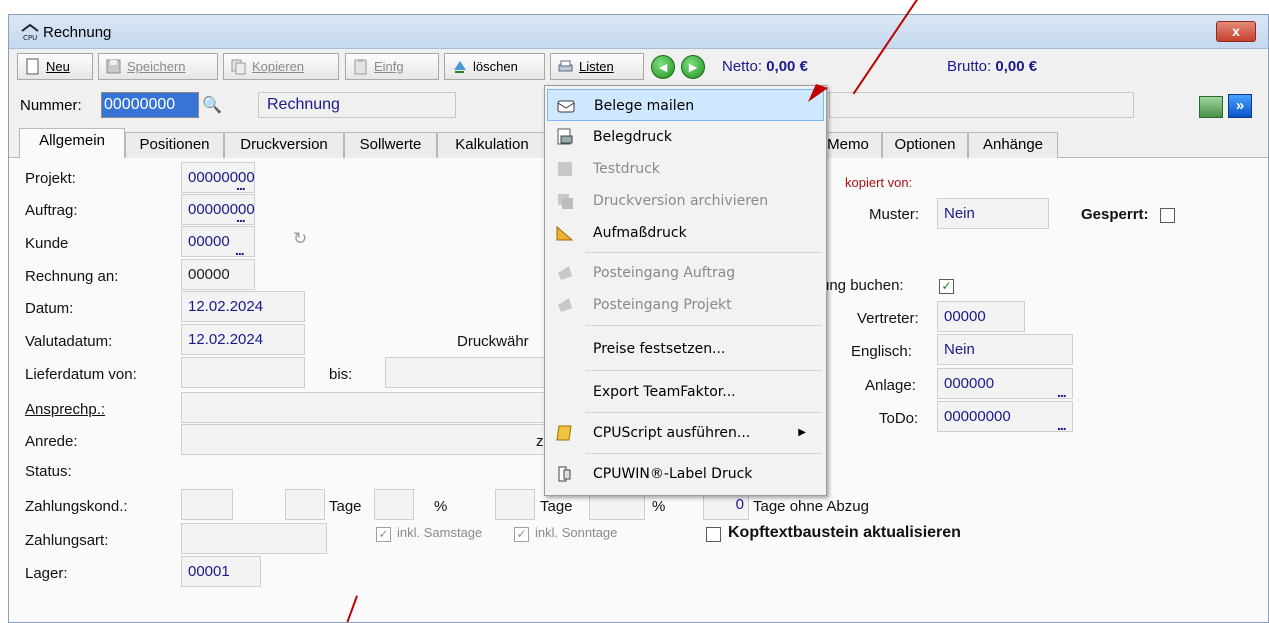 This screenshot has width=1269, height=623. Describe the element at coordinates (685, 233) in the screenshot. I see `menu-item-aufmassdruck: Aufmaßdruck` at that location.